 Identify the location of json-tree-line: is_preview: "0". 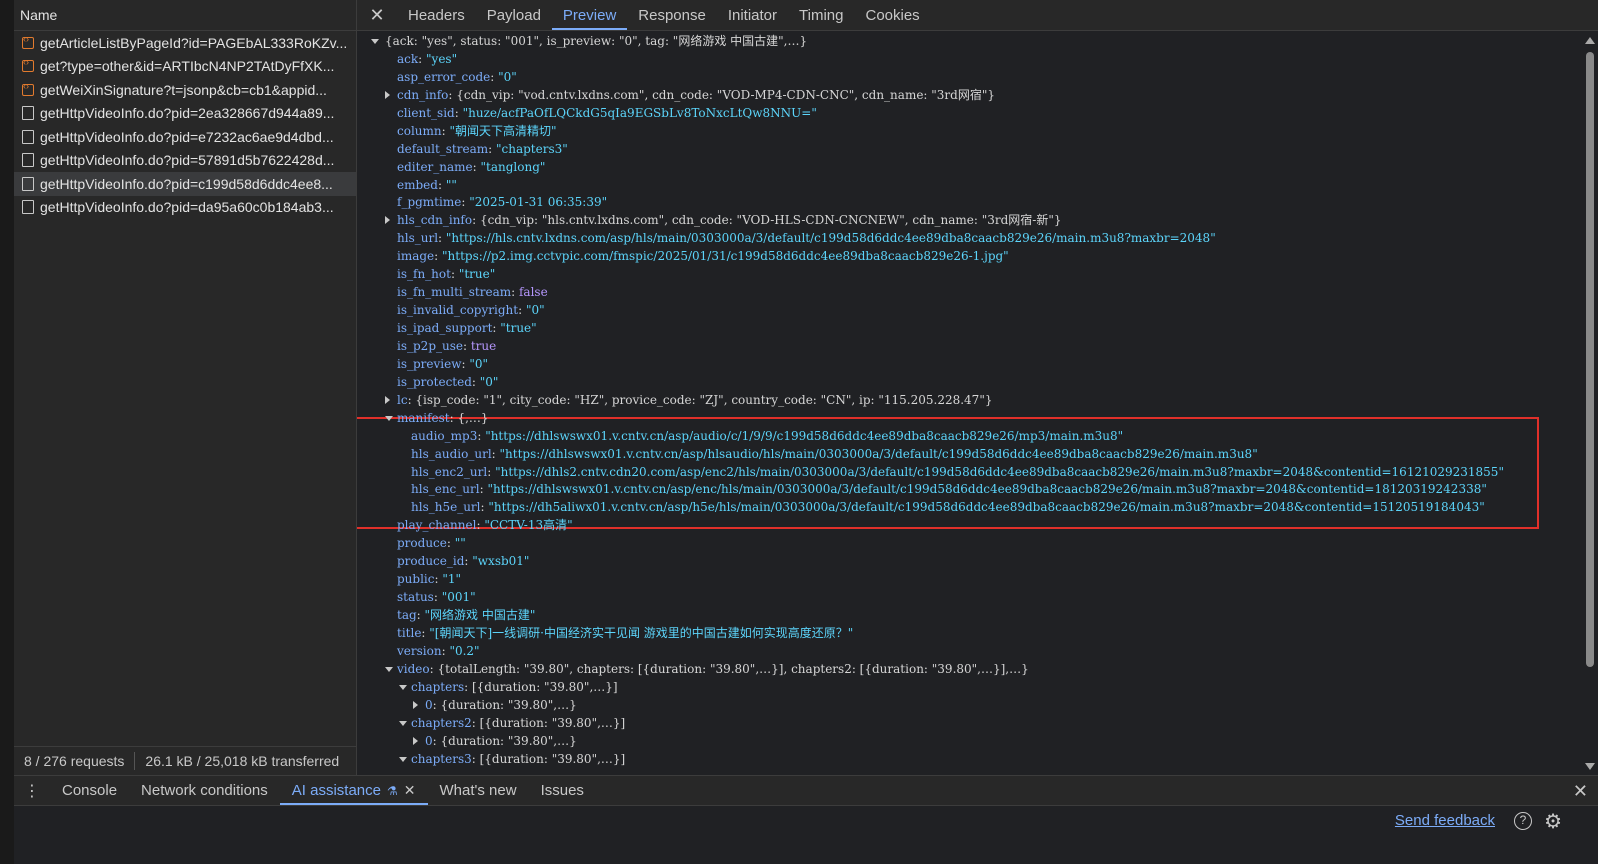
(969, 364).